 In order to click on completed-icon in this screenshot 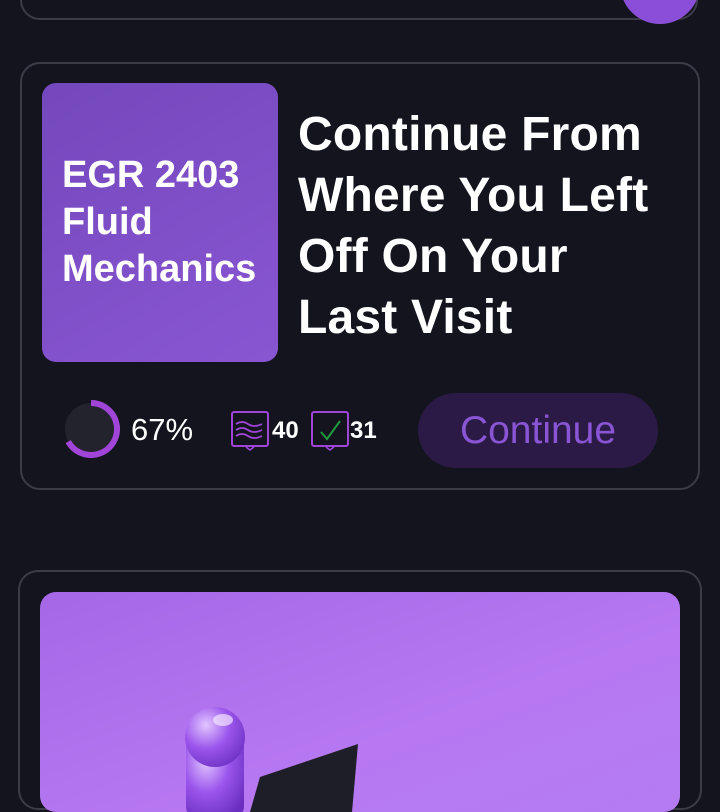, I will do `click(330, 431)`.